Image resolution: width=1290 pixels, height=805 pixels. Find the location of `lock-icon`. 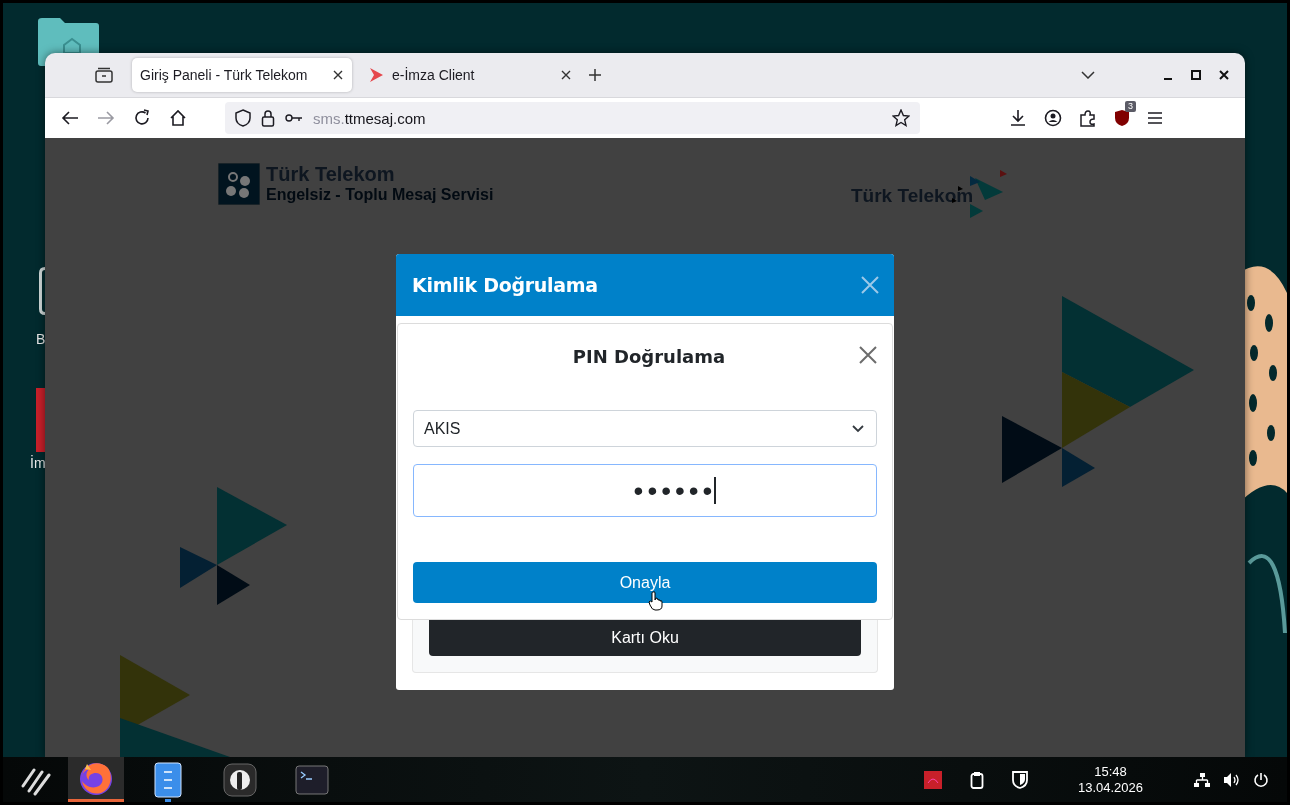

lock-icon is located at coordinates (268, 118).